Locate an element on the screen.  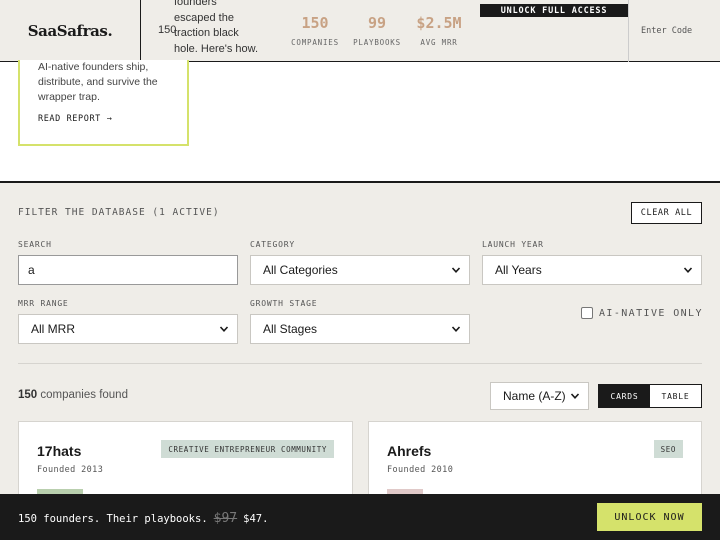
site-logo: SaaSafras. is located at coordinates (70, 31).